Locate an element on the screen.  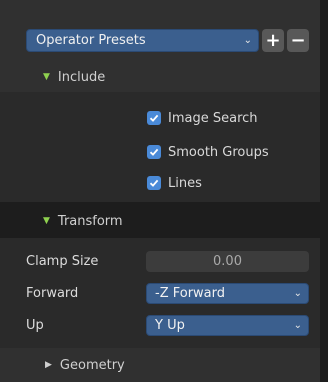
clamp-size-value: 0.00 is located at coordinates (227, 261).